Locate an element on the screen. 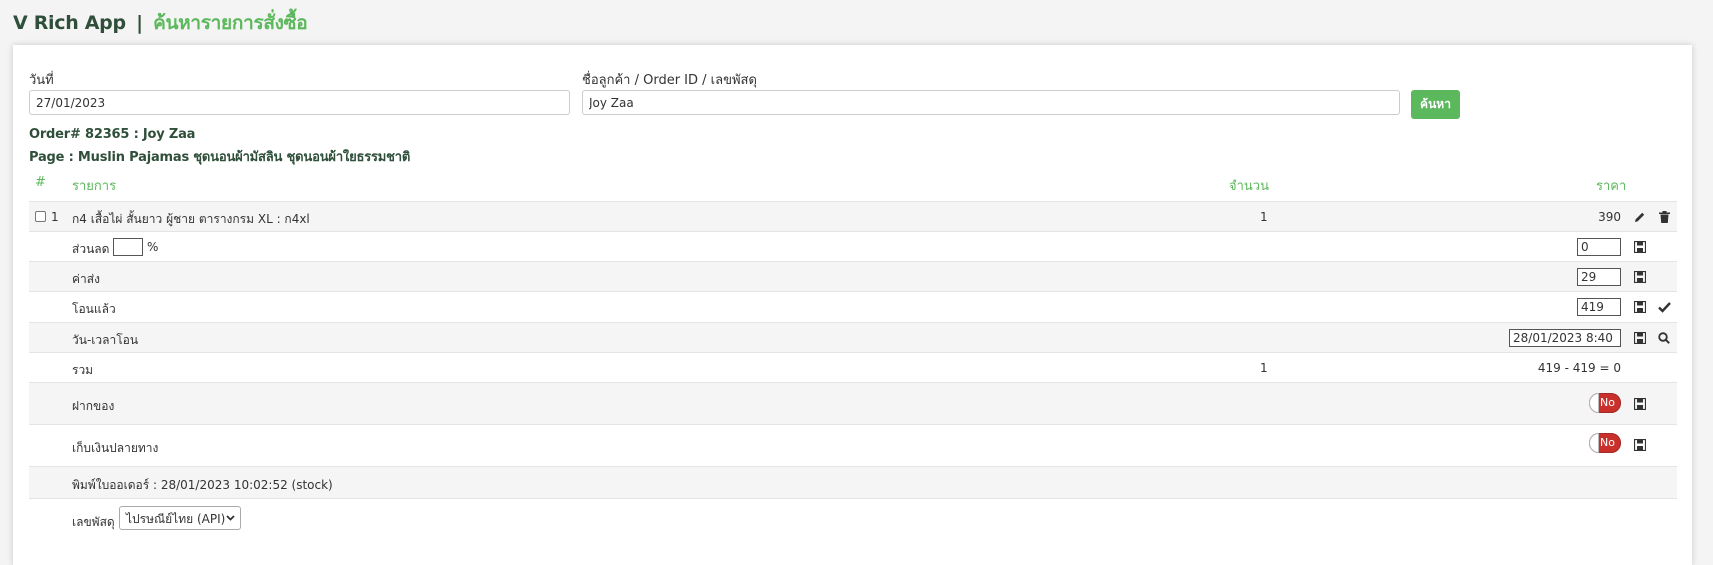 The image size is (1713, 565). app-header: V Rich App | ค้นหารายการสั่งซื้อ is located at coordinates (160, 23).